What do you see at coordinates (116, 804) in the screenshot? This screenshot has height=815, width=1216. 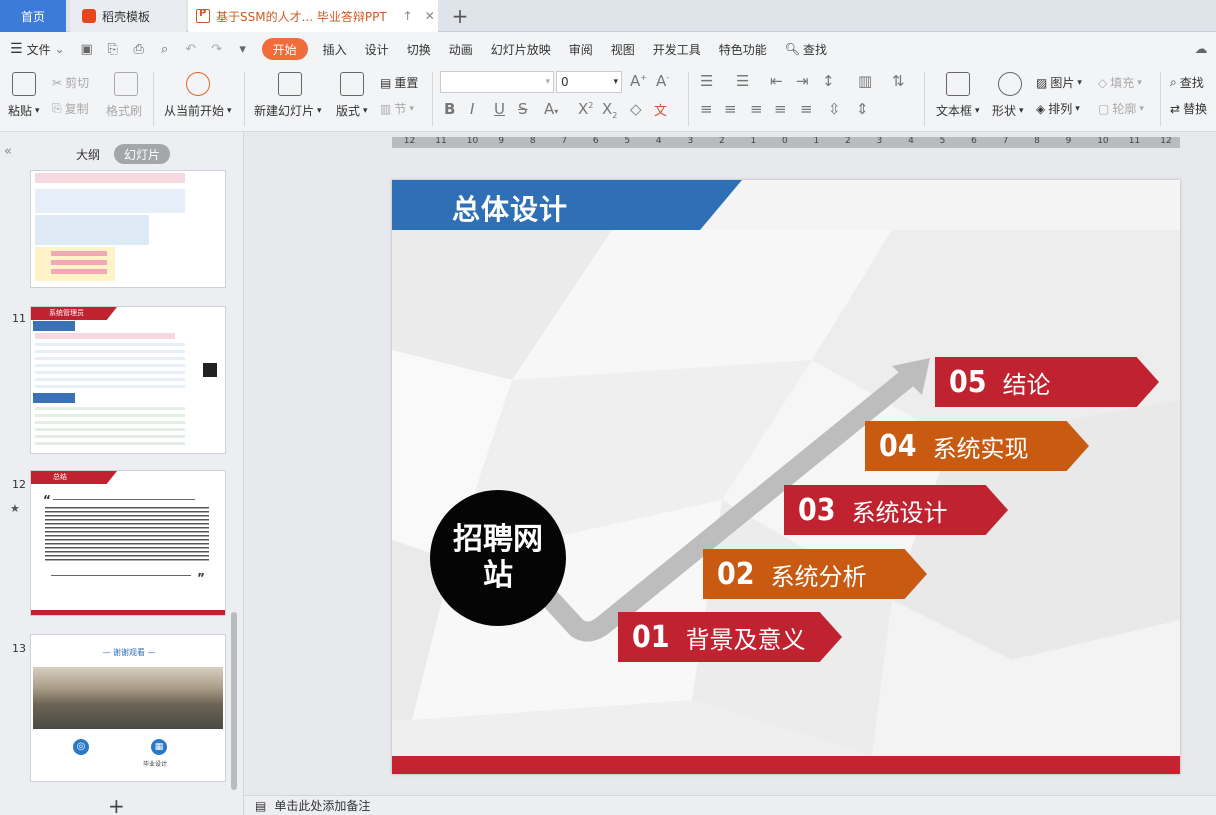 I see `add-slide-button: +` at bounding box center [116, 804].